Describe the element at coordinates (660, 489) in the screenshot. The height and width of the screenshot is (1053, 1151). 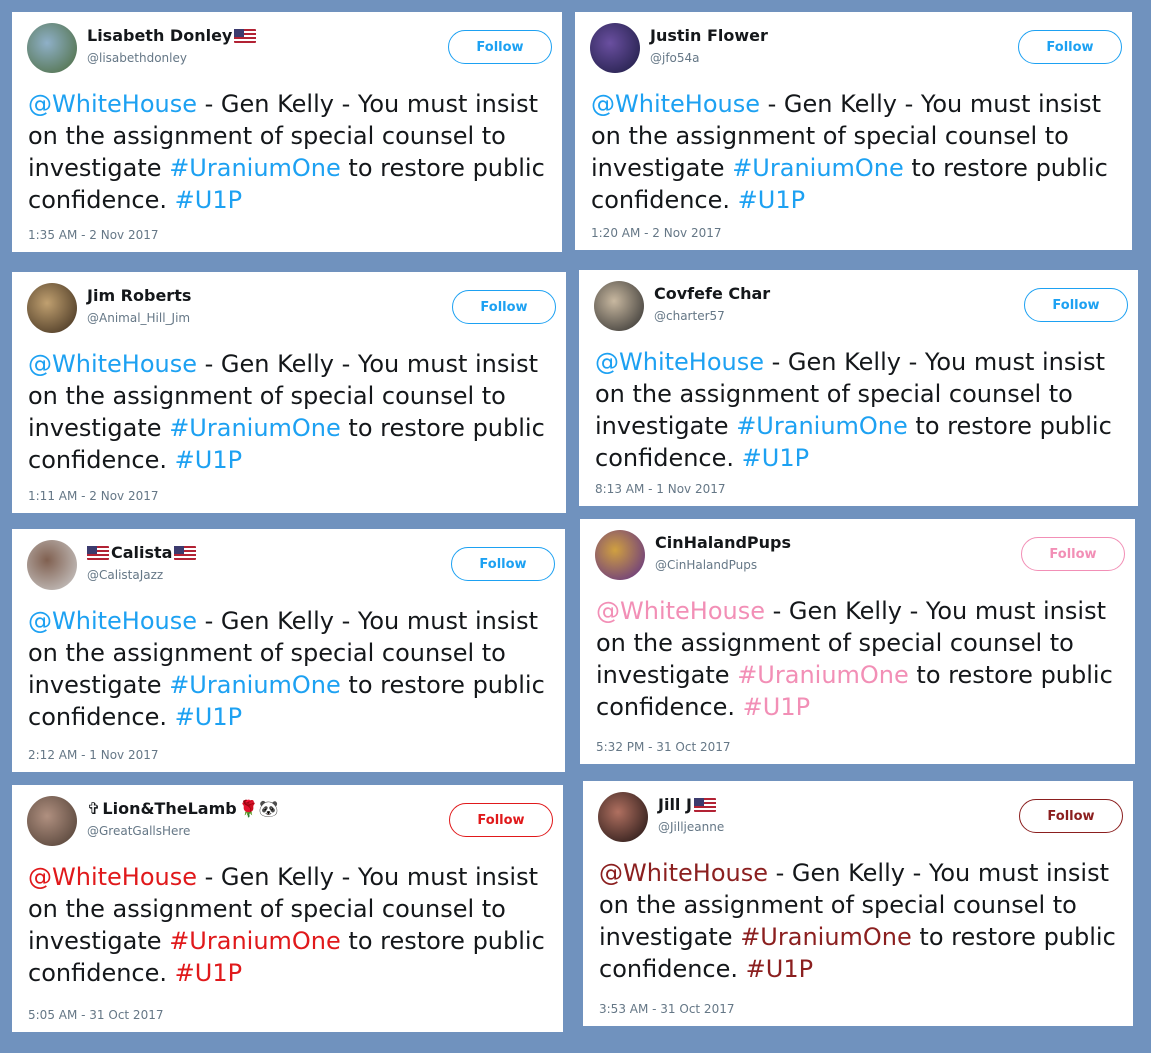
I see `timestamp: 8:13 AM - 1 Nov 2017` at that location.